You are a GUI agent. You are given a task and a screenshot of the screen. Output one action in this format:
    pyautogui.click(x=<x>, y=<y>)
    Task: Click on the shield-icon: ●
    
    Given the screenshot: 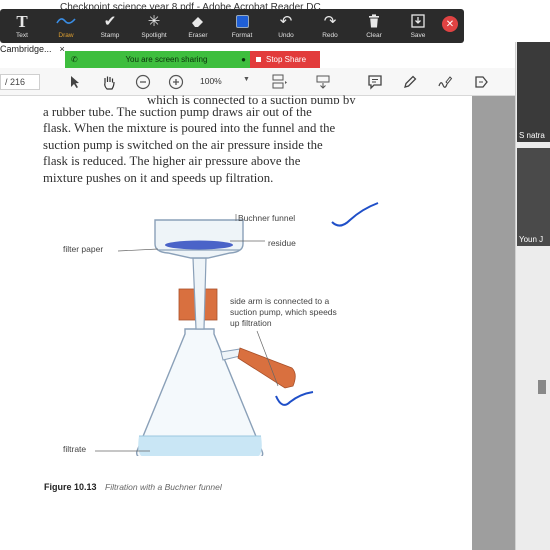 What is the action you would take?
    pyautogui.click(x=243, y=59)
    